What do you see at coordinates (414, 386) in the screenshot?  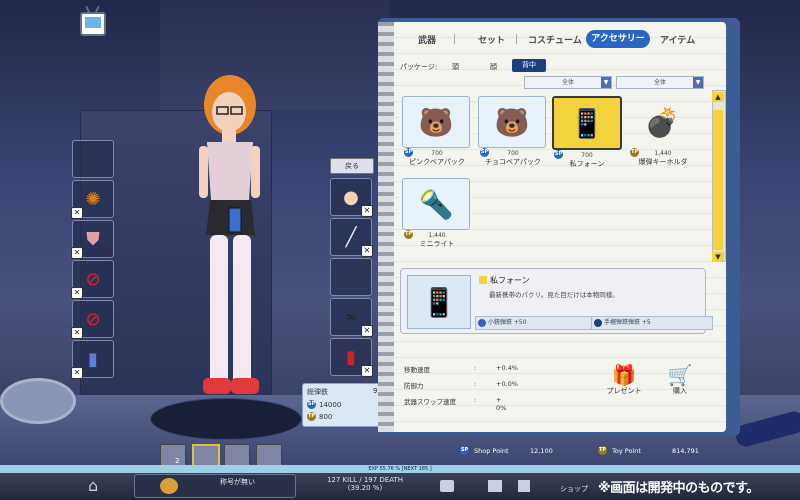 I see `stat-label: 防御力` at bounding box center [414, 386].